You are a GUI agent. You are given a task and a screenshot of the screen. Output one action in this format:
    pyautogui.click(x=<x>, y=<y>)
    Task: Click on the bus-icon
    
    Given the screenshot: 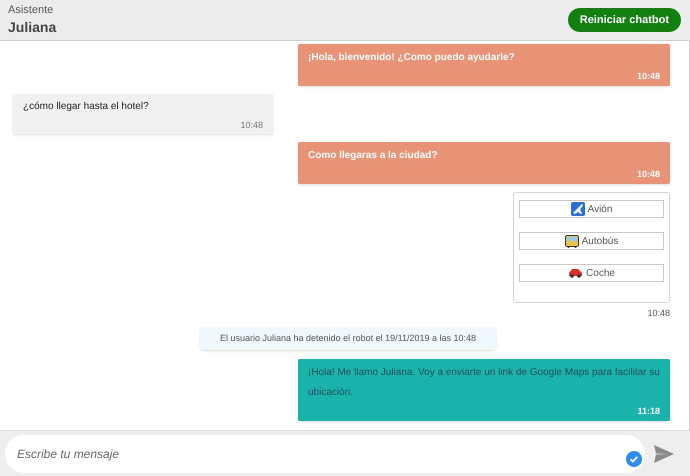 What is the action you would take?
    pyautogui.click(x=571, y=241)
    